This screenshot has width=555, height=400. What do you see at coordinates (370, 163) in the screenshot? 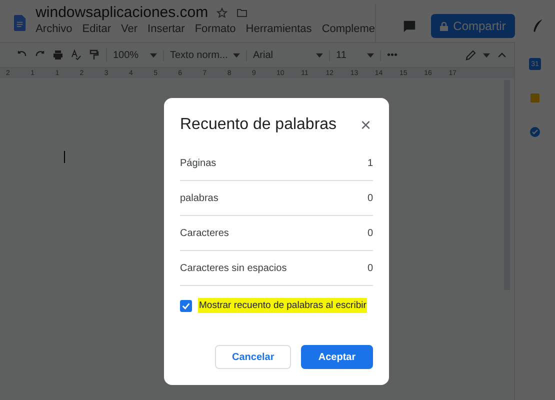
I see `stat-value: 1` at bounding box center [370, 163].